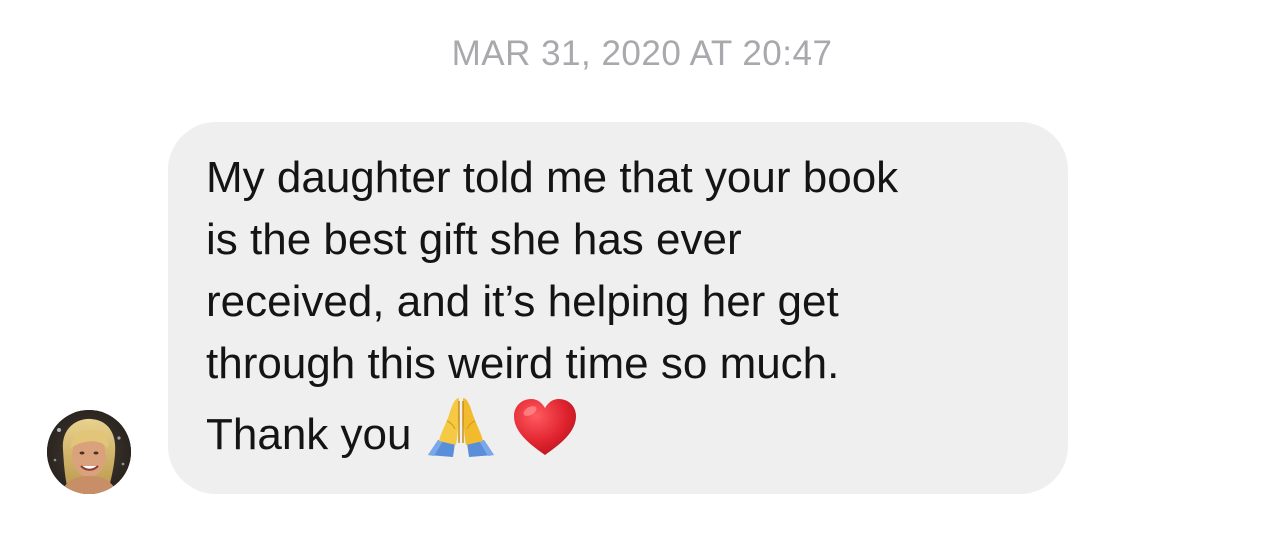 The image size is (1284, 540). Describe the element at coordinates (474, 239) in the screenshot. I see `message-line-2: is the best gift she has ever` at that location.